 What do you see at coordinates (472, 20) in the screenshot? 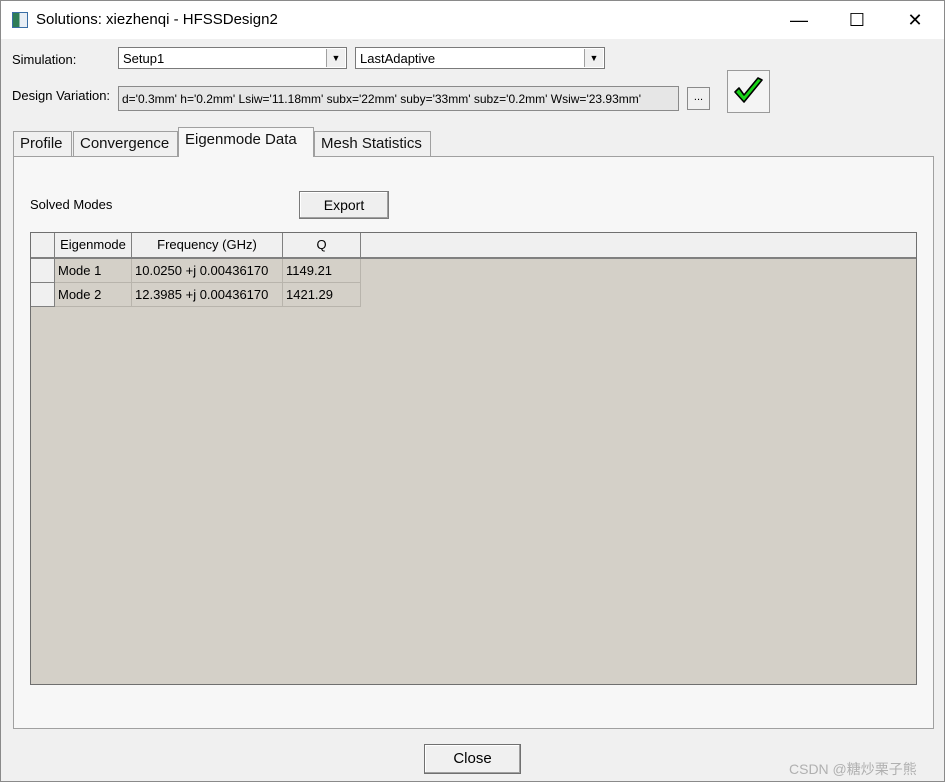
I see `title-bar: Solutions: xiezhenqi - HFSSDesign2 — ☐ ✕` at bounding box center [472, 20].